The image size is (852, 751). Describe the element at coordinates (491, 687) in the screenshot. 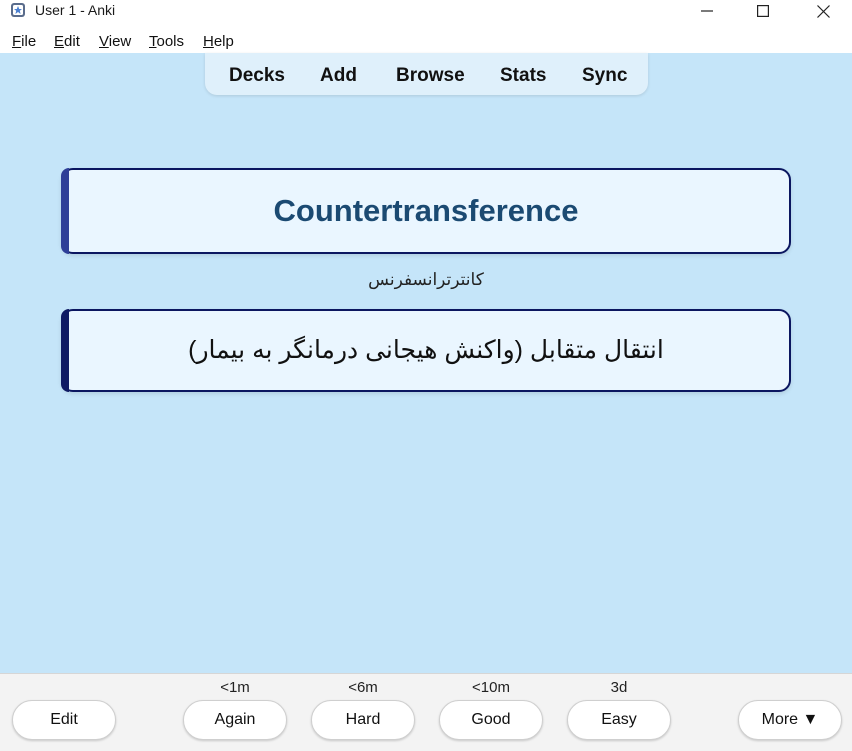

I see `good-interval: <10m` at that location.